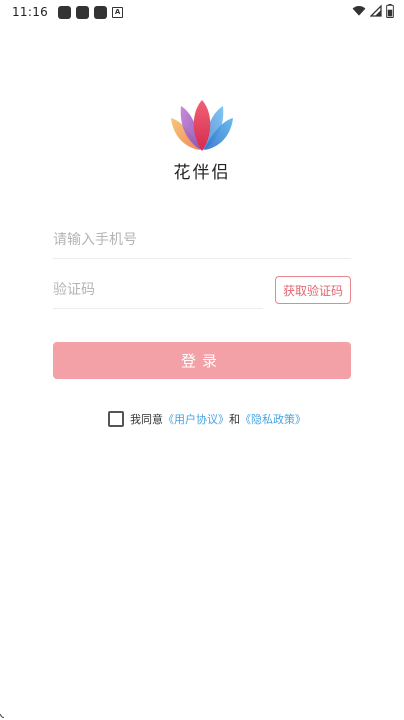 Image resolution: width=404 pixels, height=720 pixels. Describe the element at coordinates (30, 12) in the screenshot. I see `status-time: 11:16` at that location.